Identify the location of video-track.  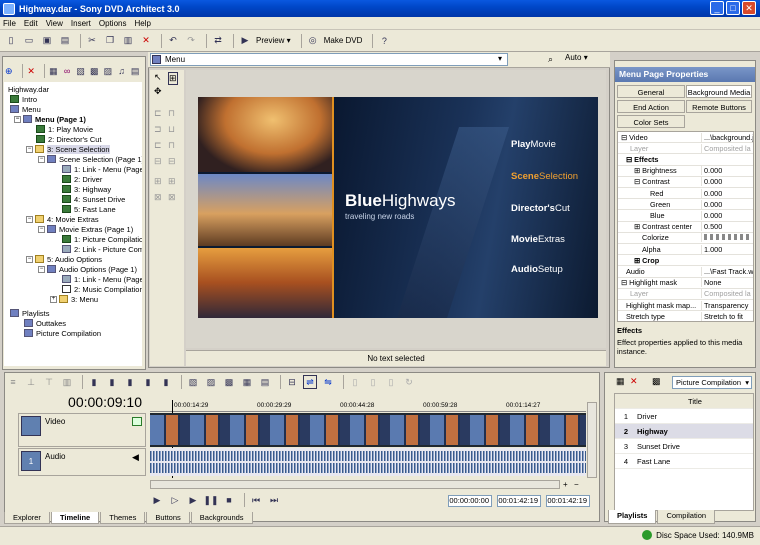
(368, 430).